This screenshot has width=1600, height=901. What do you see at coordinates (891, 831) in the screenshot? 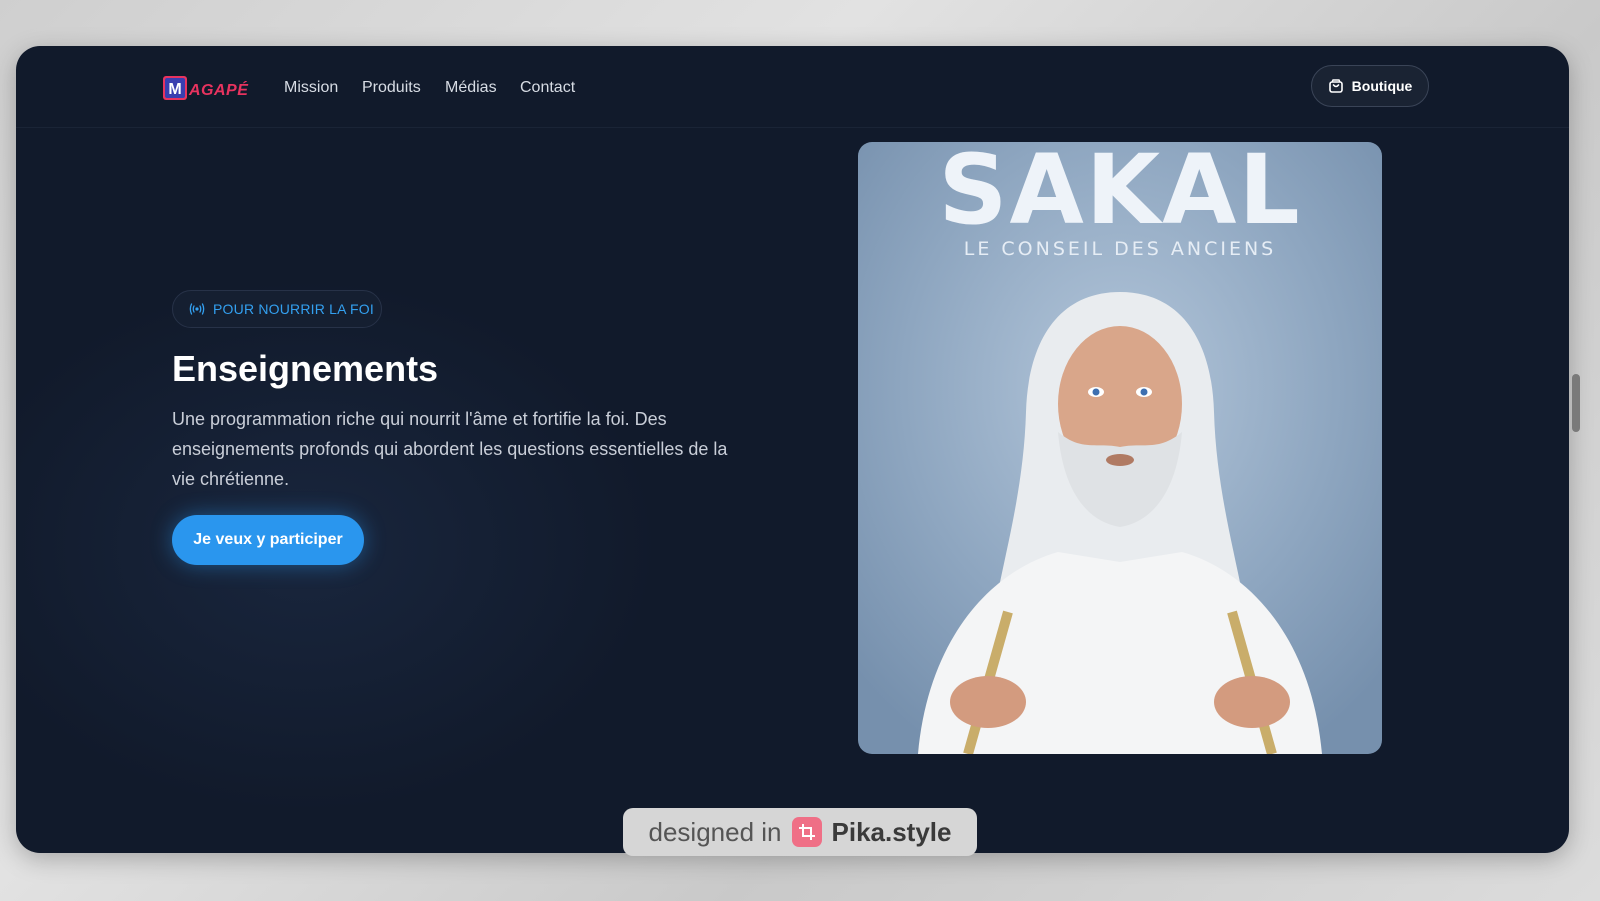
I see `watermark-brand: Pika.style` at bounding box center [891, 831].